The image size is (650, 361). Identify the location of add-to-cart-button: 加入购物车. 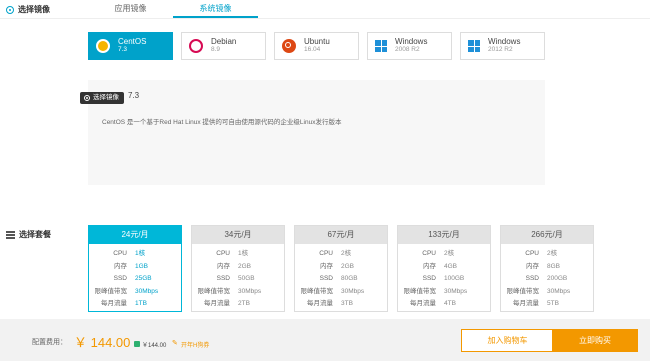
(507, 340).